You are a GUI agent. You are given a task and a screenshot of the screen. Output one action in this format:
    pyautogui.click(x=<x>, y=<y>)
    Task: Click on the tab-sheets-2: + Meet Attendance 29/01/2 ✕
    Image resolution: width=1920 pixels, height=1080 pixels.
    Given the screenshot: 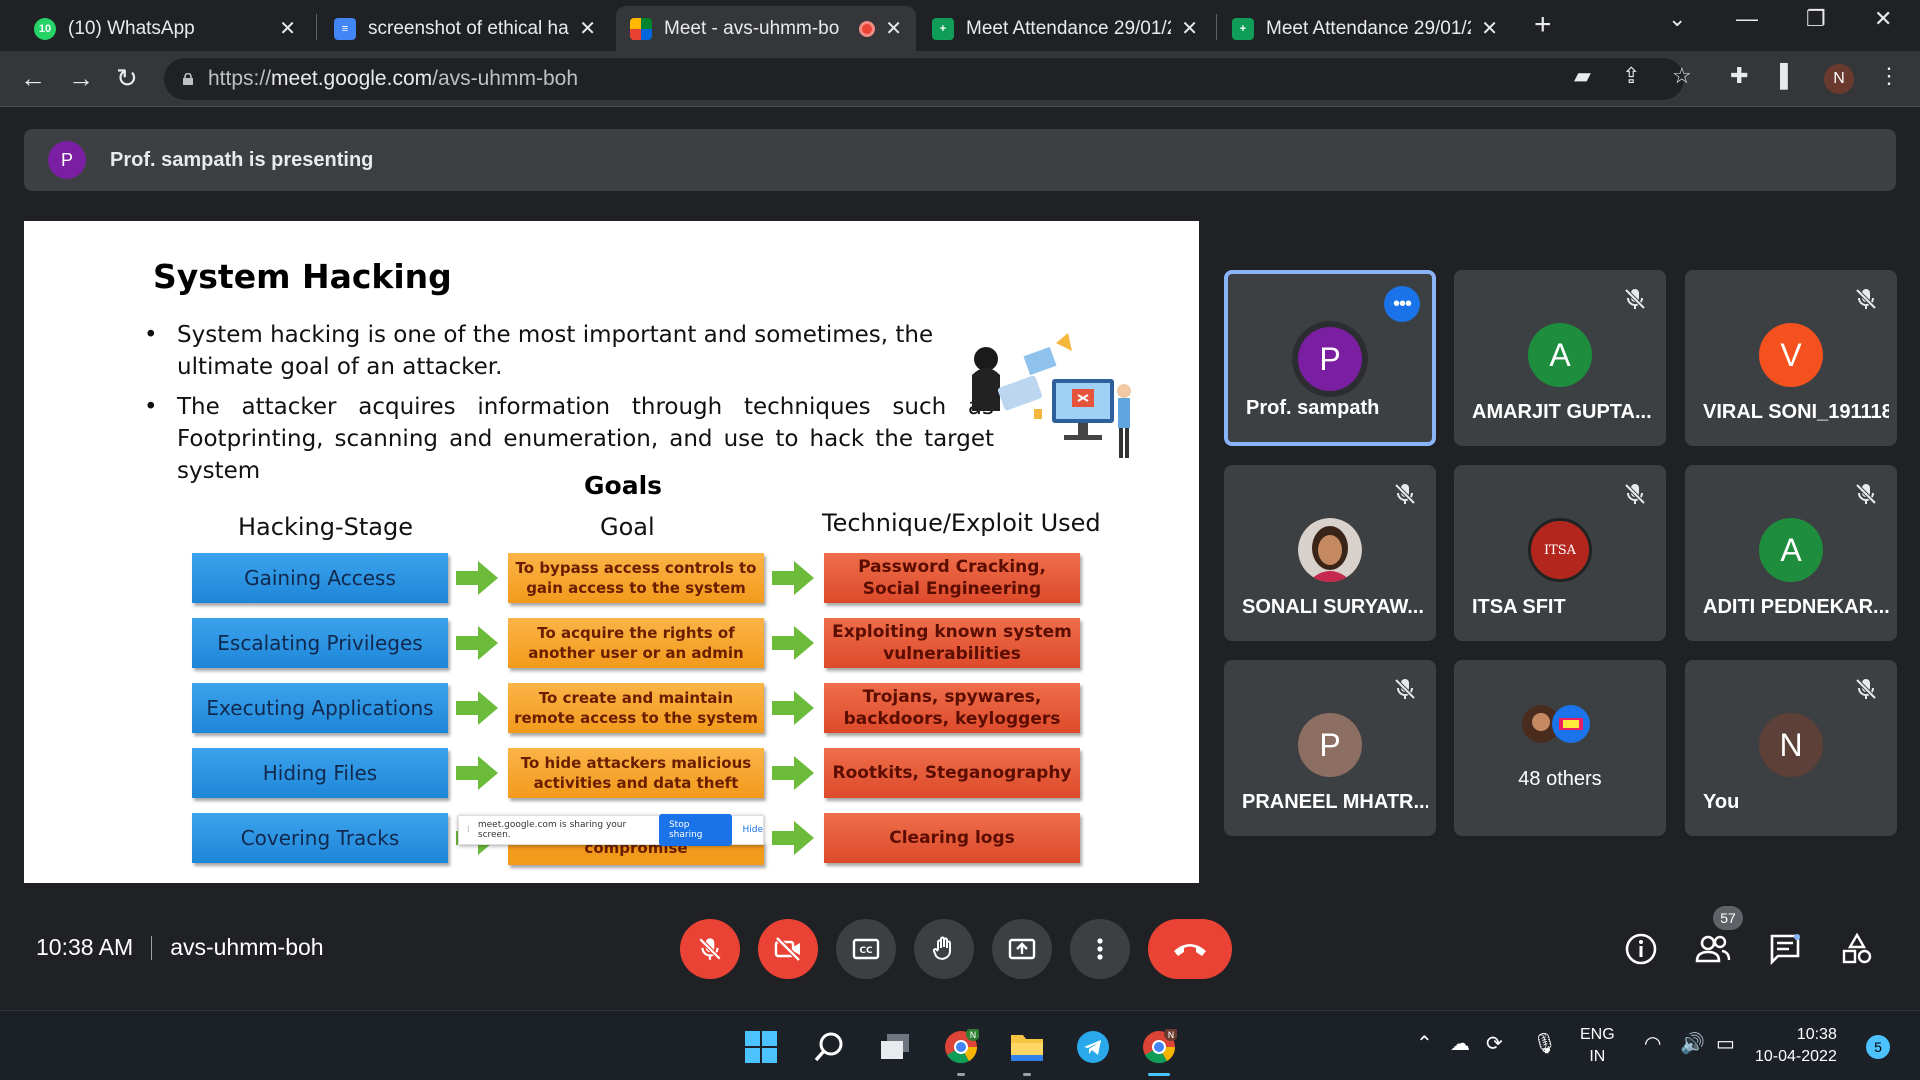 What is the action you would take?
    pyautogui.click(x=1365, y=28)
    